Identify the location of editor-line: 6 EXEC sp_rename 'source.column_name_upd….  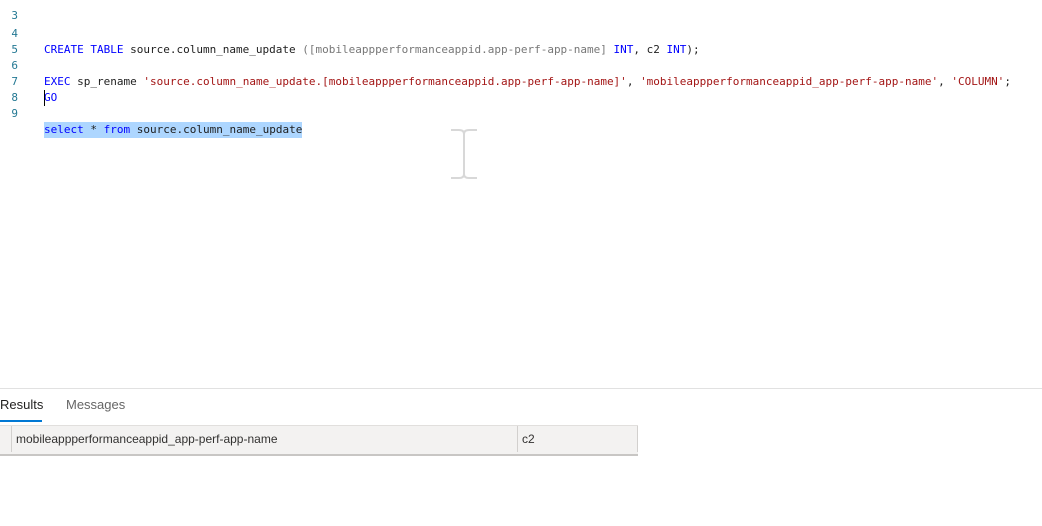
(505, 65).